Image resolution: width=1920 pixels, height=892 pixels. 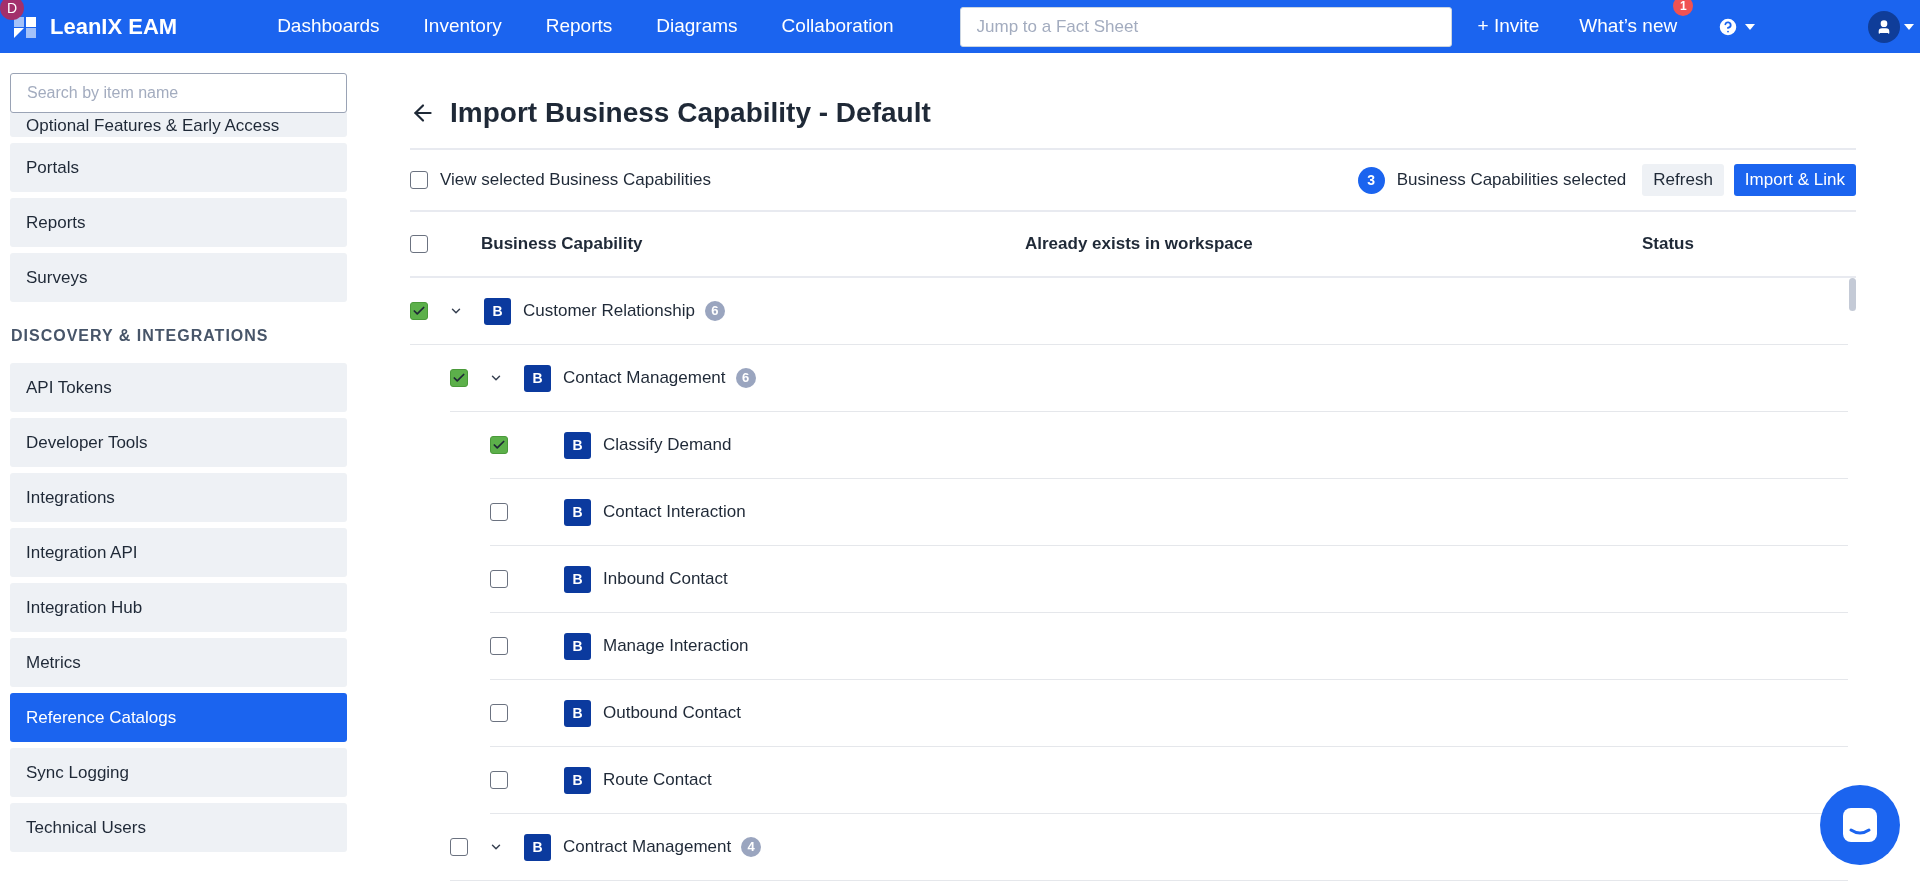 I want to click on help-icon, so click(x=1728, y=26).